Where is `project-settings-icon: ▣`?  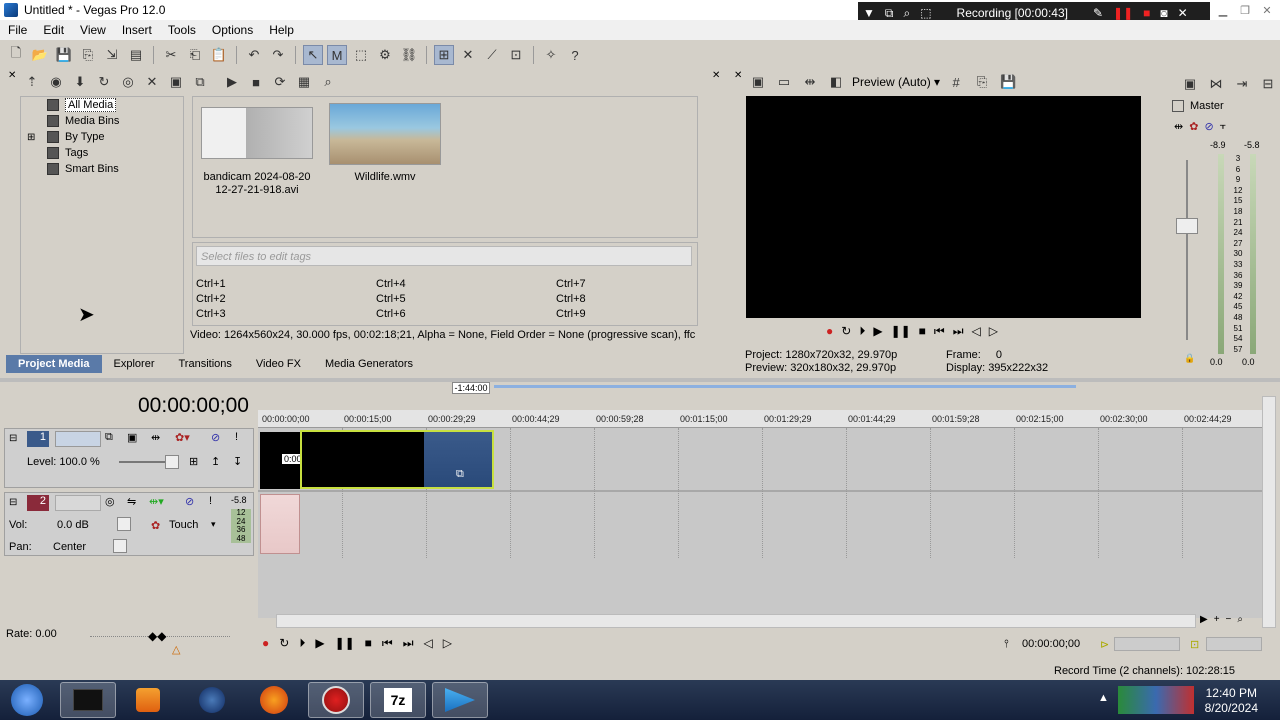
project-settings-icon: ▣ is located at coordinates (758, 82).